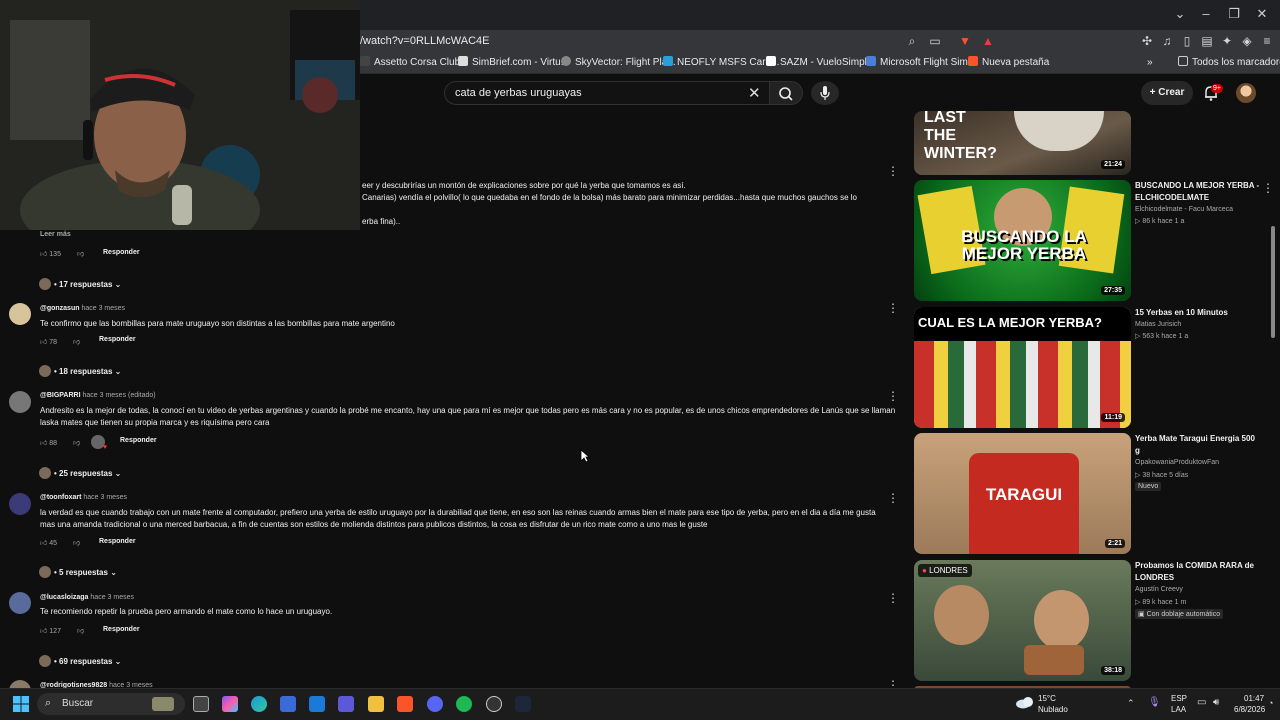  I want to click on chevron-down-icon: ⌄, so click(1180, 14).